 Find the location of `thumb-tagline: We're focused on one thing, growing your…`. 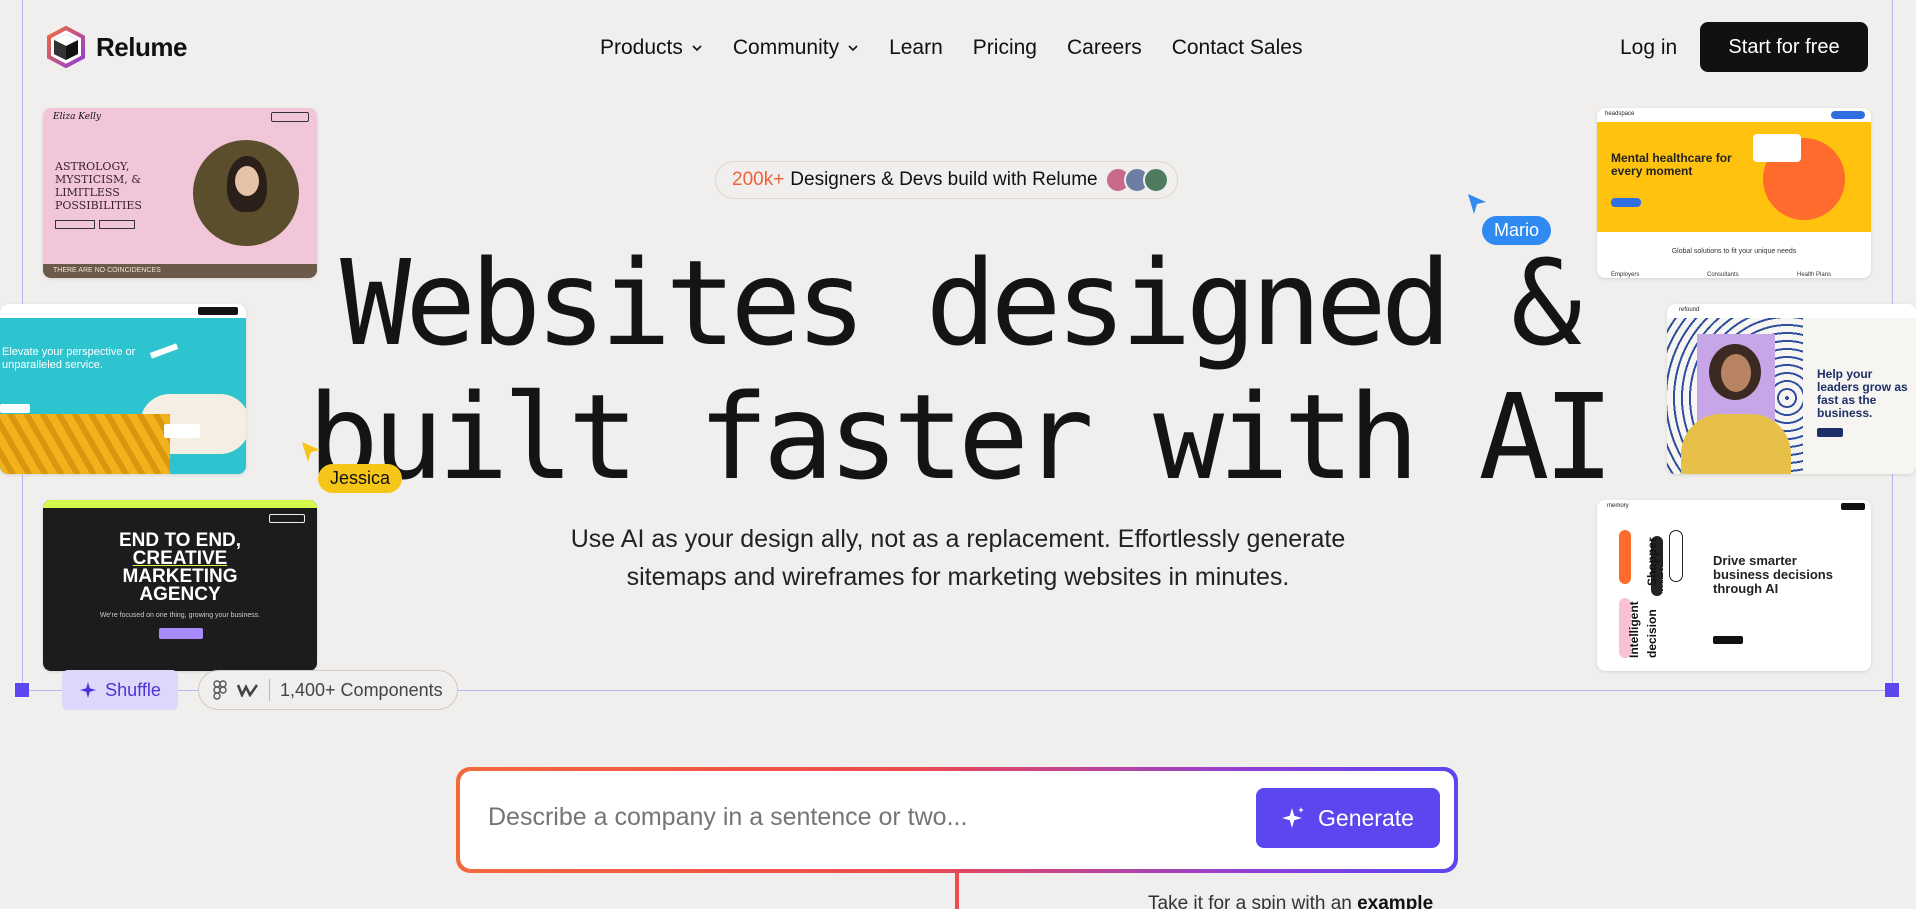

thumb-tagline: We're focused on one thing, growing your… is located at coordinates (180, 615).